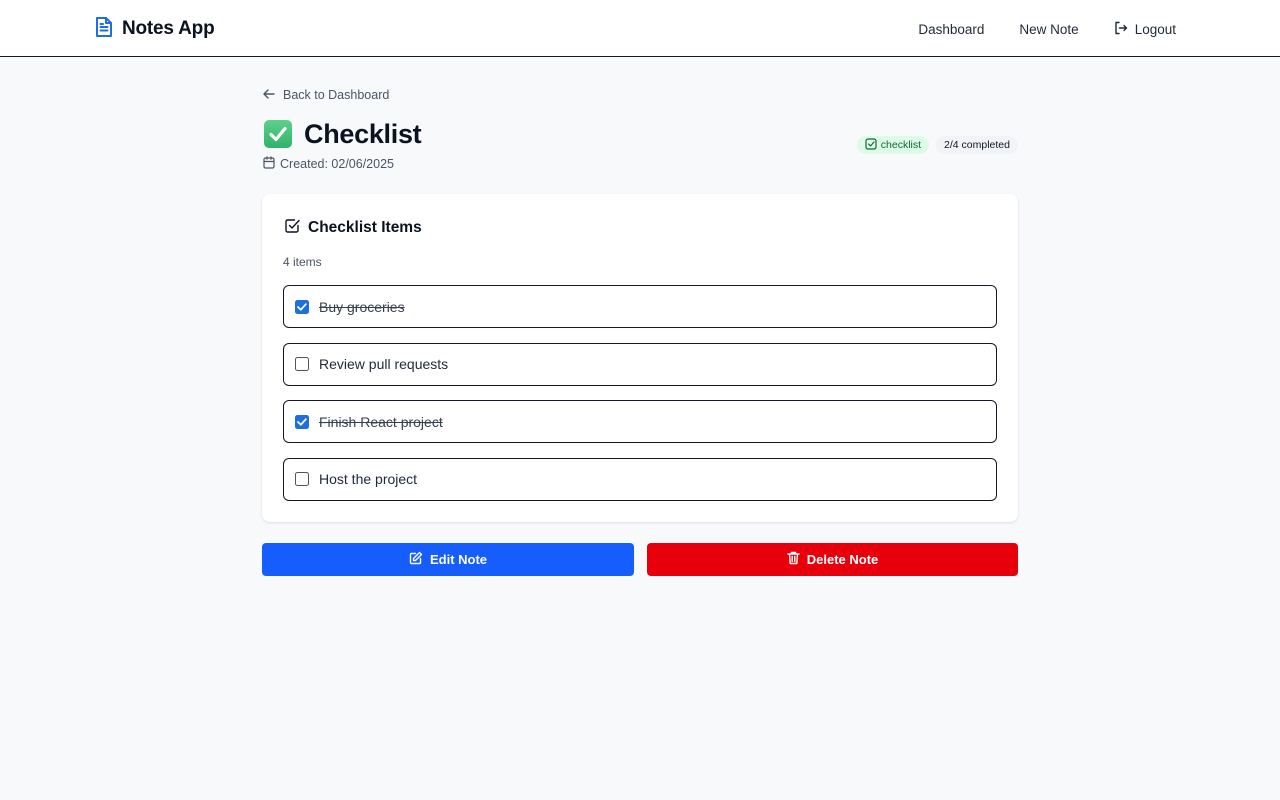 This screenshot has height=800, width=1280. Describe the element at coordinates (269, 95) in the screenshot. I see `arrow-left-icon` at that location.